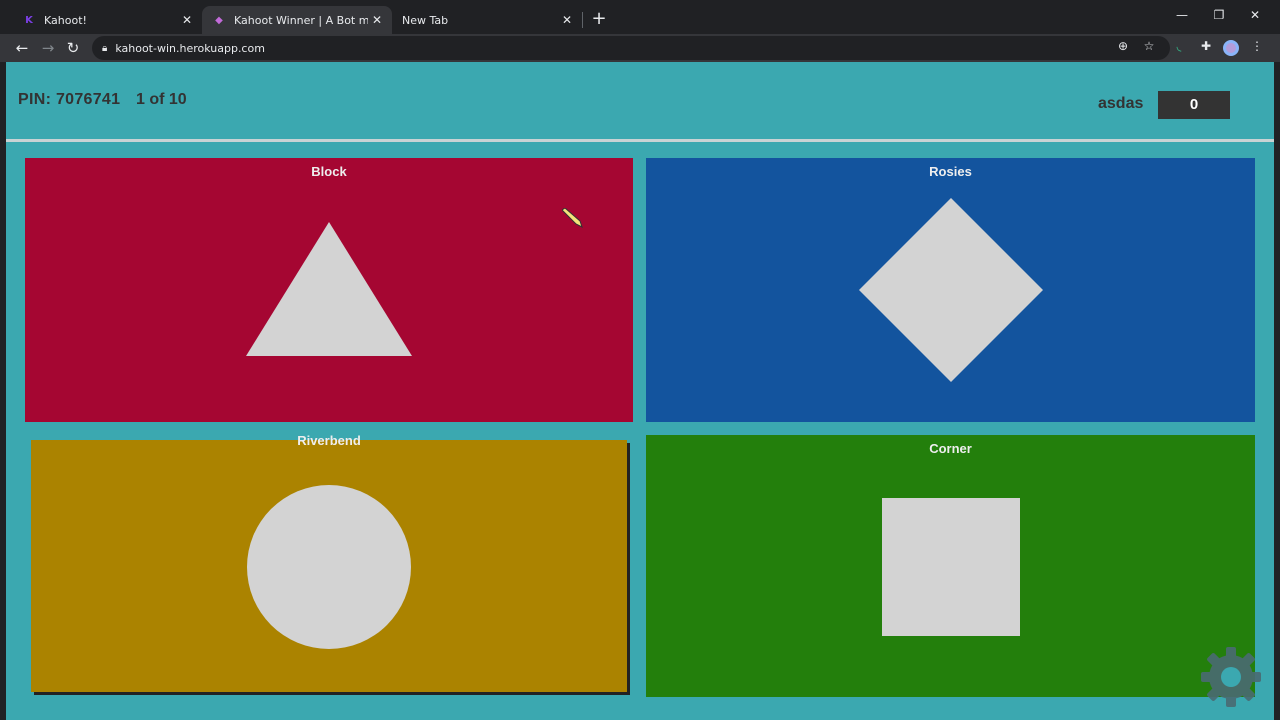  Describe the element at coordinates (161, 99) in the screenshot. I see `question-counter: 1 of 10` at that location.